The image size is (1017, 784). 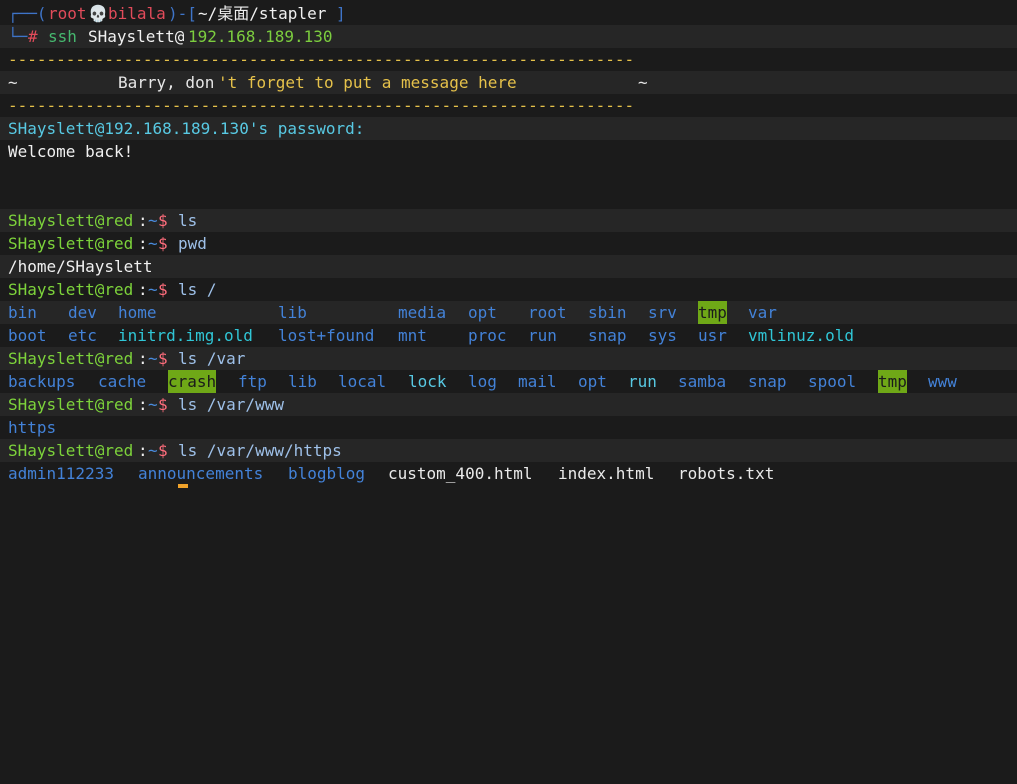 What do you see at coordinates (643, 82) in the screenshot?
I see `banner-tilde-right: ~` at bounding box center [643, 82].